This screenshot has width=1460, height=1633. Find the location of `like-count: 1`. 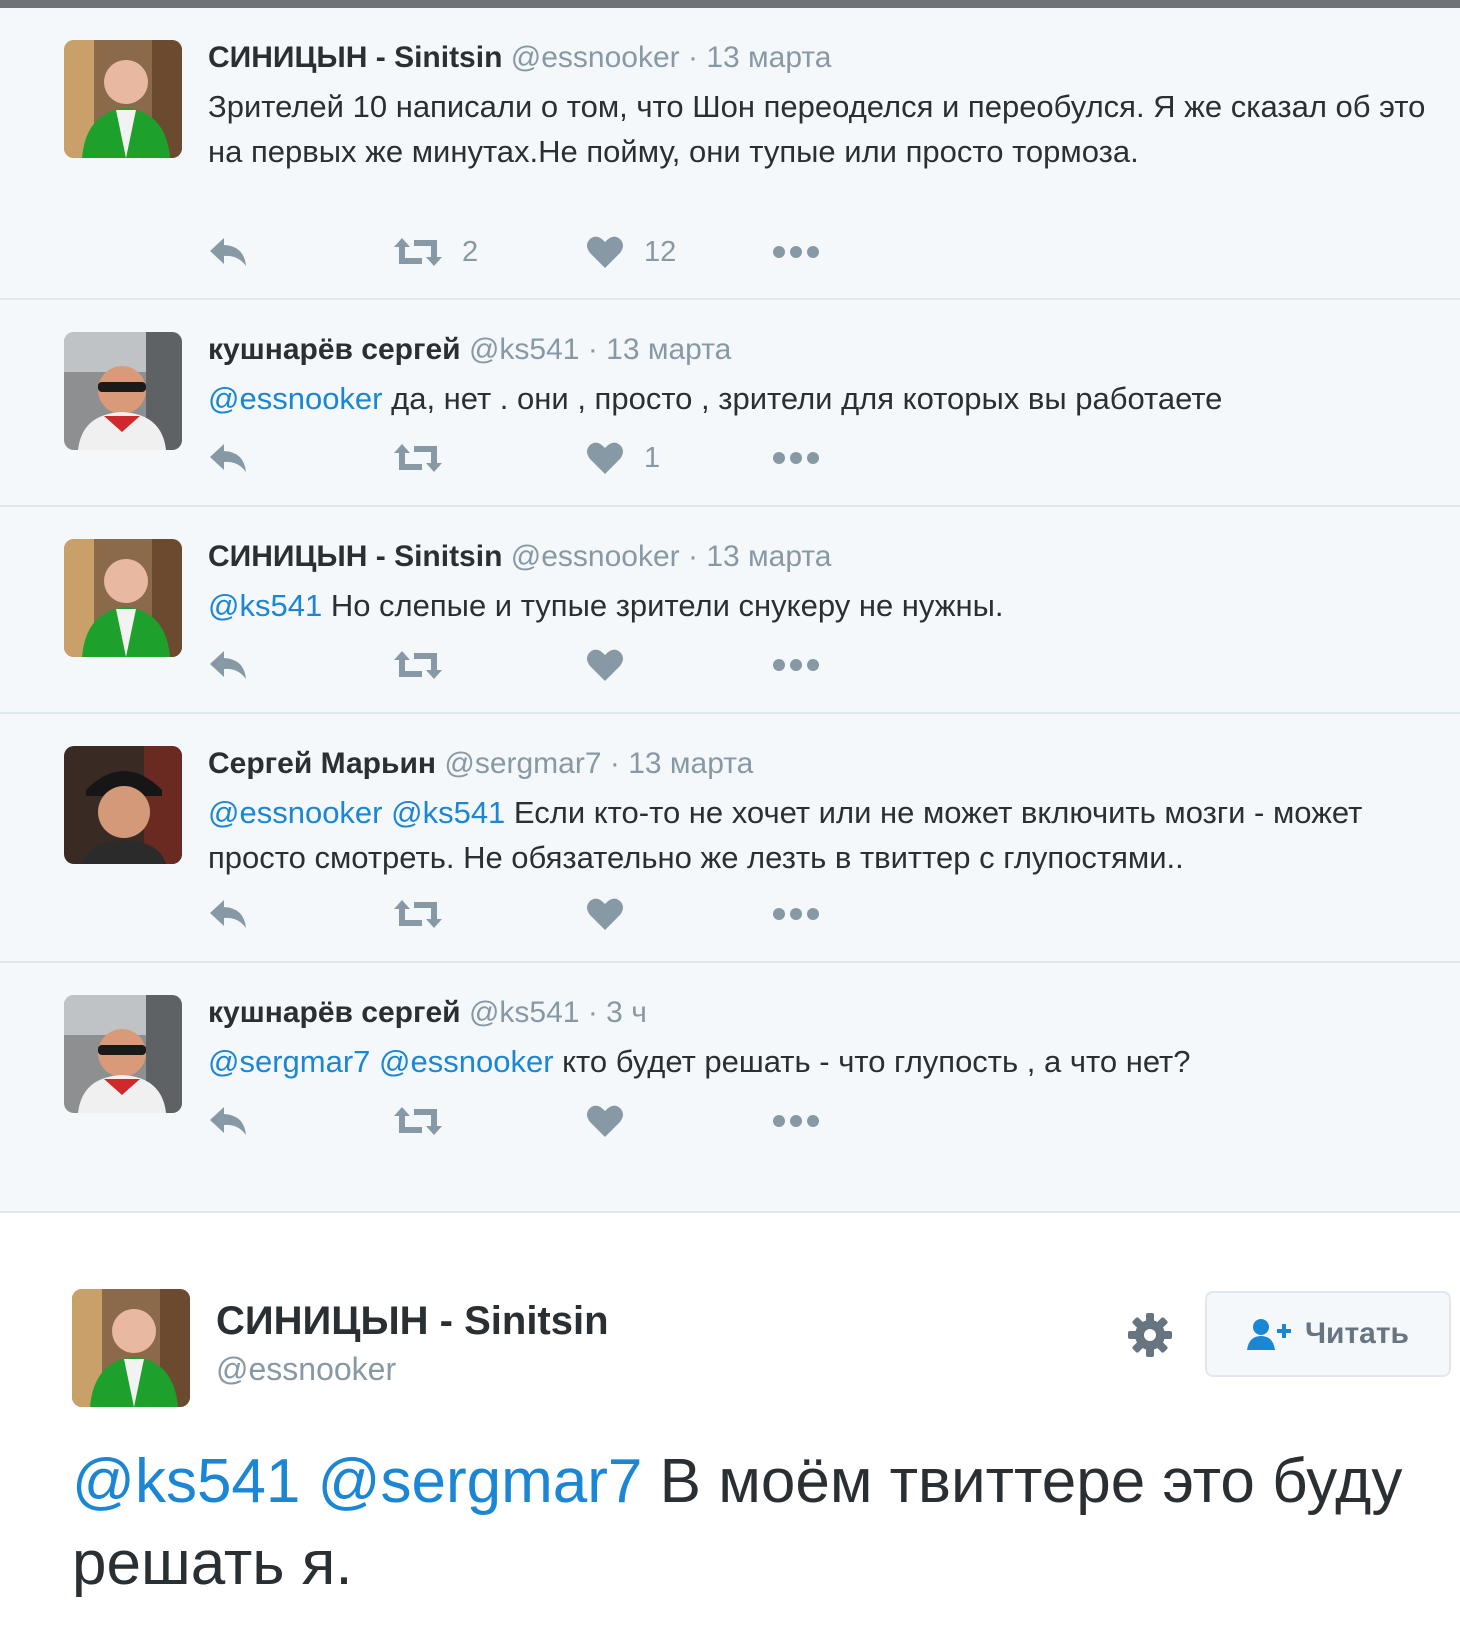

like-count: 1 is located at coordinates (652, 457).